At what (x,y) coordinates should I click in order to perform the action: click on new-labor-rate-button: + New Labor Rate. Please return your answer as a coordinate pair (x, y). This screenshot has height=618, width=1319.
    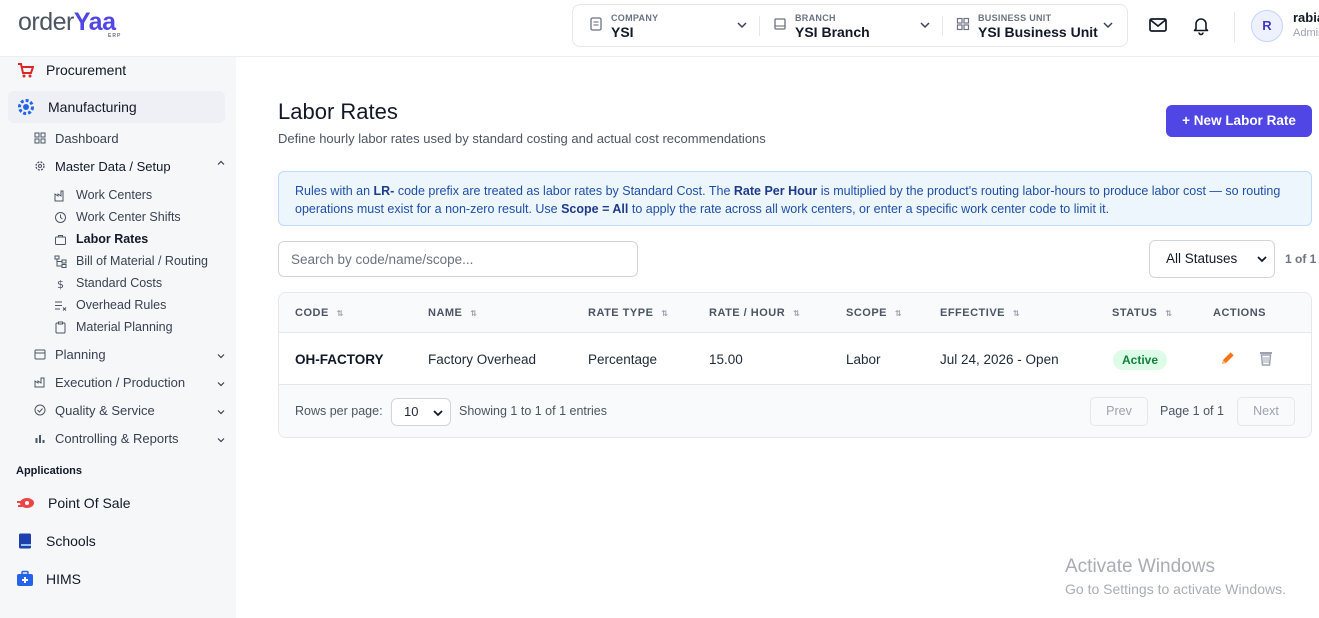
    Looking at the image, I should click on (1239, 121).